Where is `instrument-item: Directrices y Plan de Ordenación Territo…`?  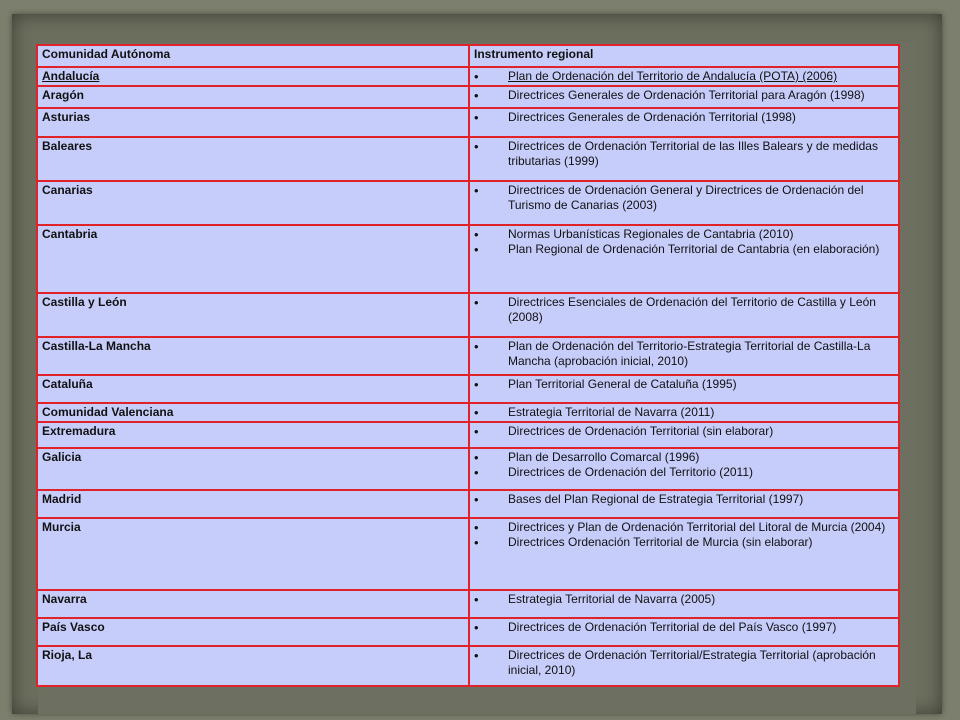
instrument-item: Directrices y Plan de Ordenación Territo… is located at coordinates (684, 527).